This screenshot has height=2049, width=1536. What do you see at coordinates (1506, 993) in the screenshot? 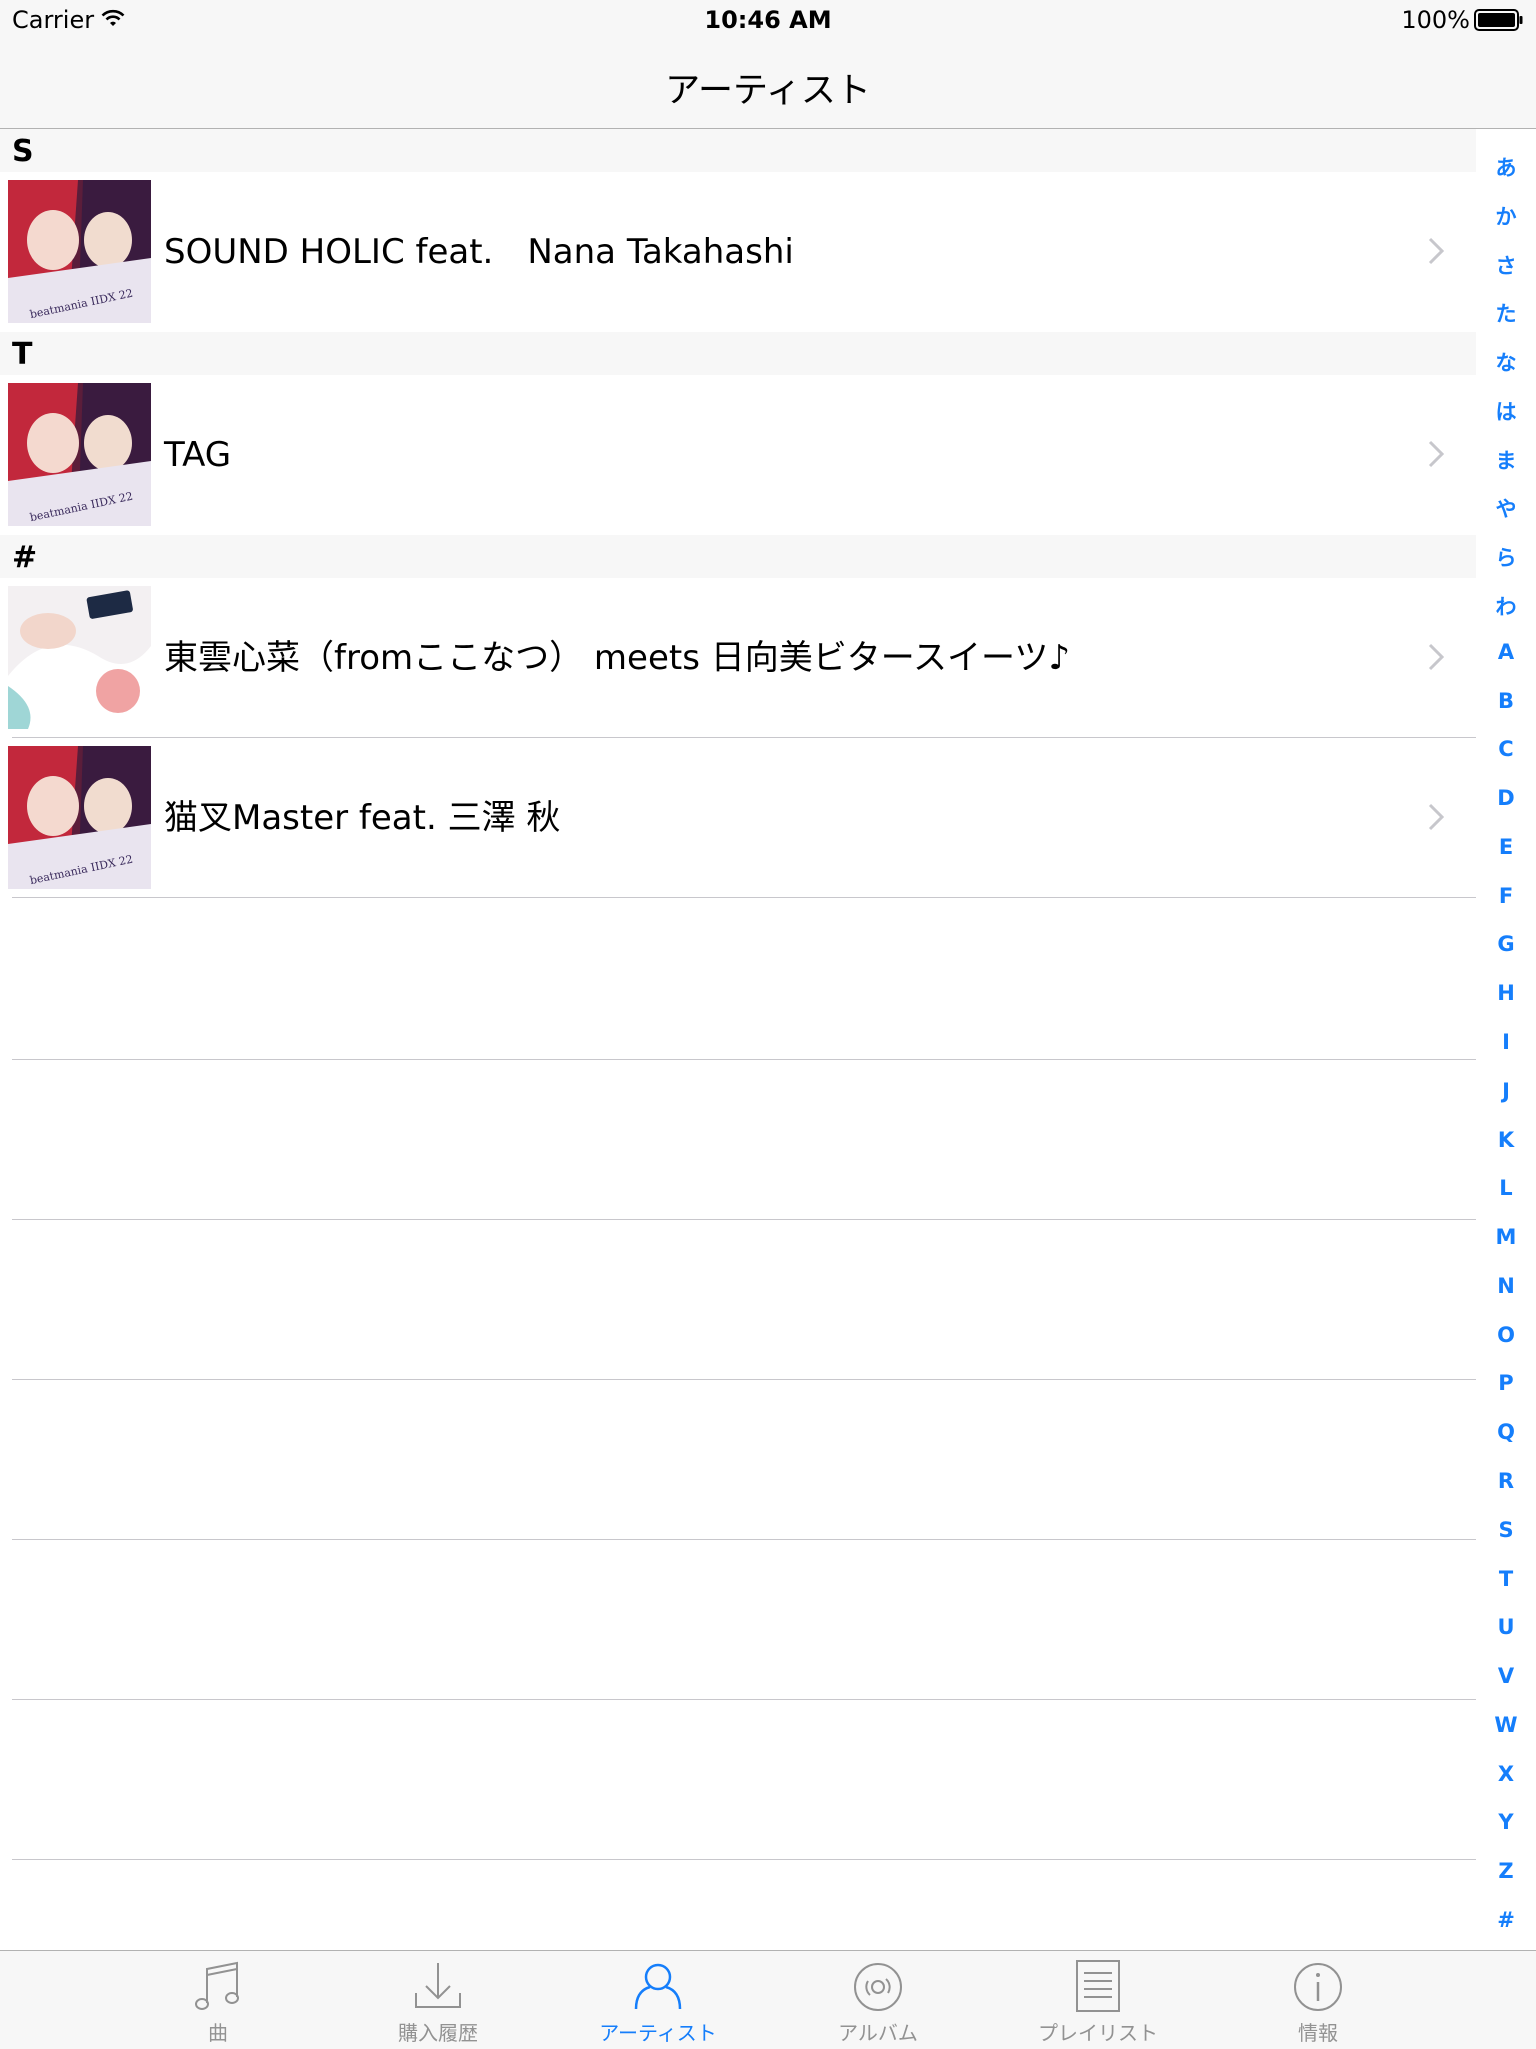
I see `index-letter: H` at bounding box center [1506, 993].